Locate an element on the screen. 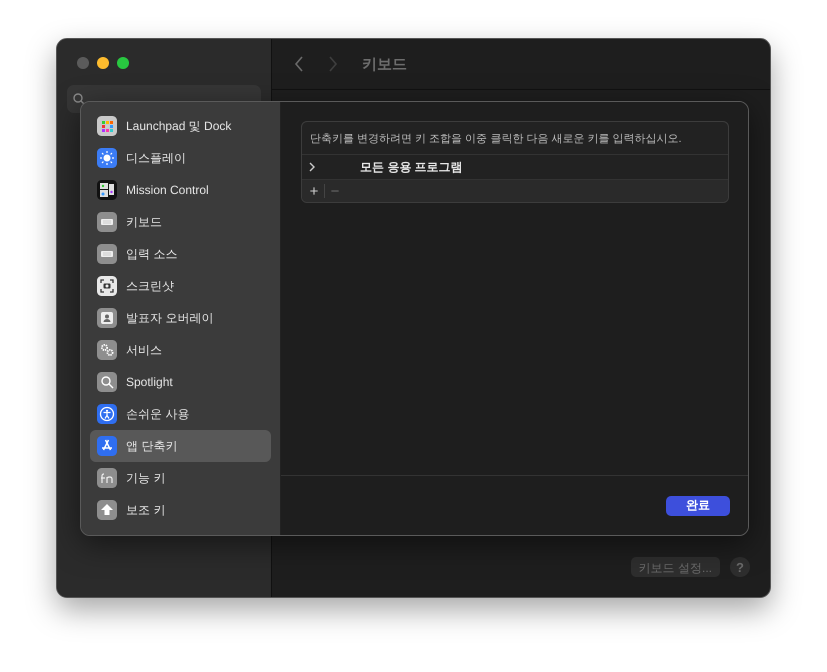 The image size is (827, 672). sidebar-item: 손쉬운 사용 is located at coordinates (180, 414).